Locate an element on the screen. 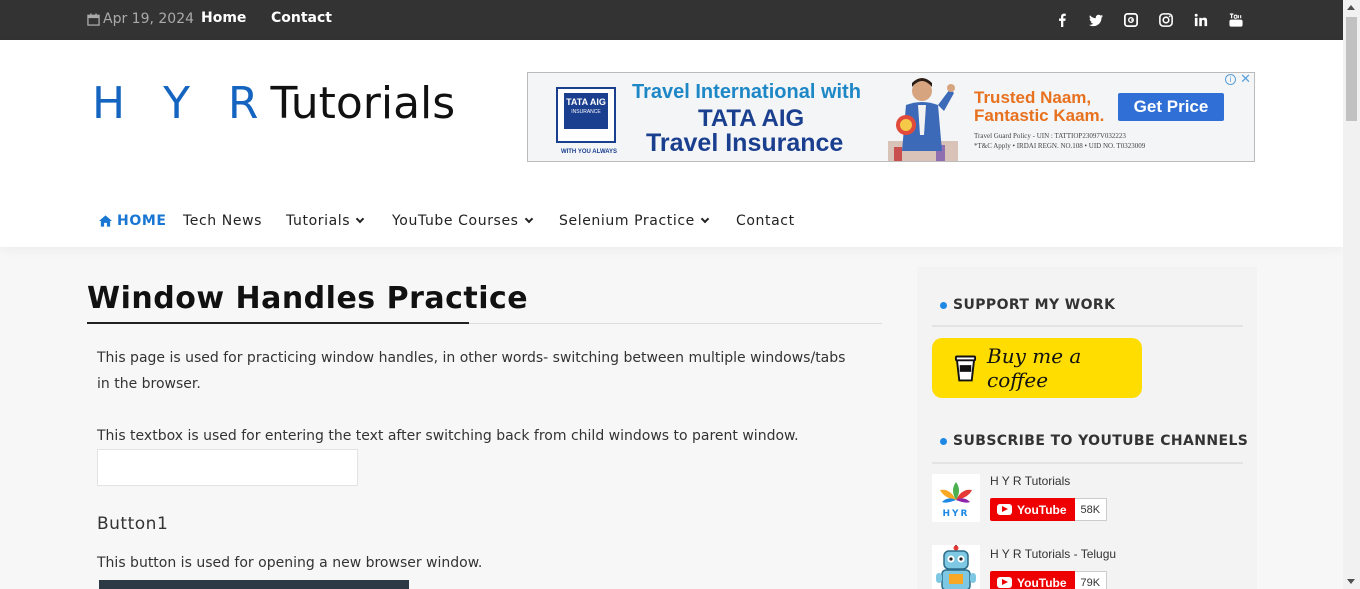  date-display: Apr 19, 2024 is located at coordinates (140, 19).